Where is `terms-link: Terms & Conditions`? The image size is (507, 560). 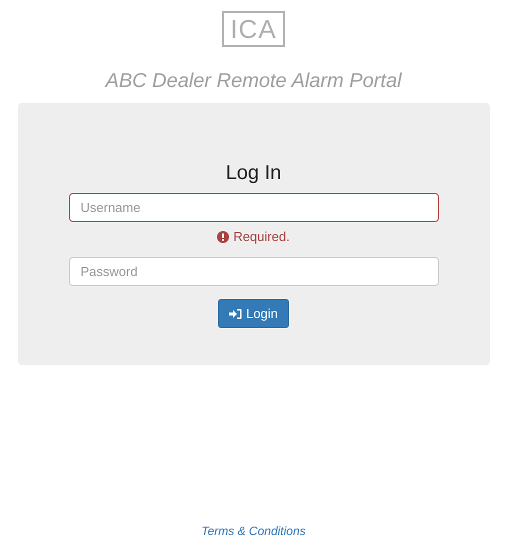
terms-link: Terms & Conditions is located at coordinates (253, 531).